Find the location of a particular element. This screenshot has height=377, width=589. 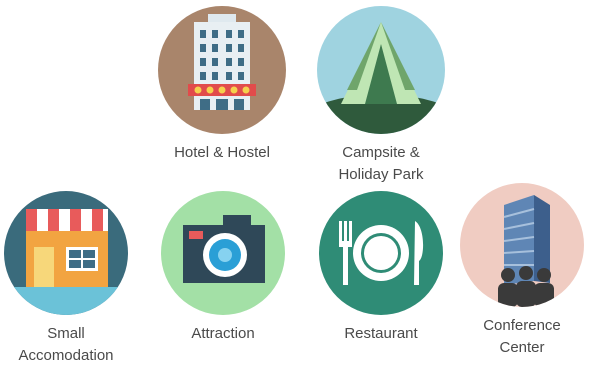

category-attraction: Attraction is located at coordinates (223, 268).